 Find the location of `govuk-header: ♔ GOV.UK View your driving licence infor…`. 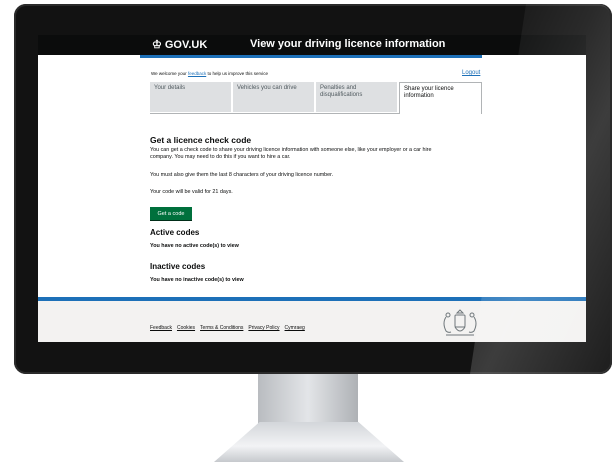

govuk-header: ♔ GOV.UK View your driving licence infor… is located at coordinates (312, 45).